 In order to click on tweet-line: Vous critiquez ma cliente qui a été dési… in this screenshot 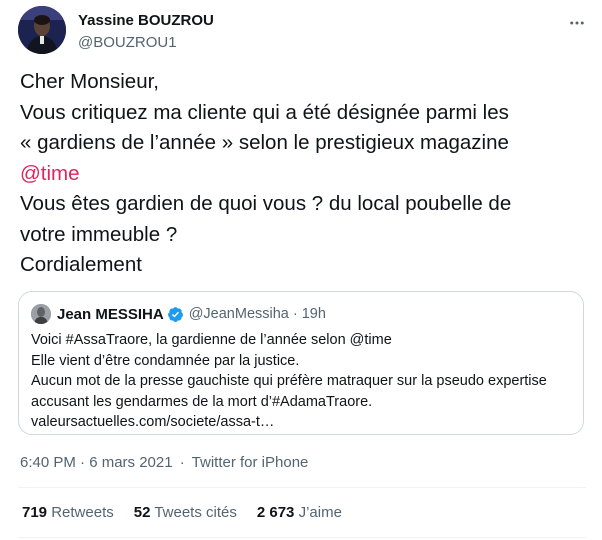, I will do `click(264, 112)`.